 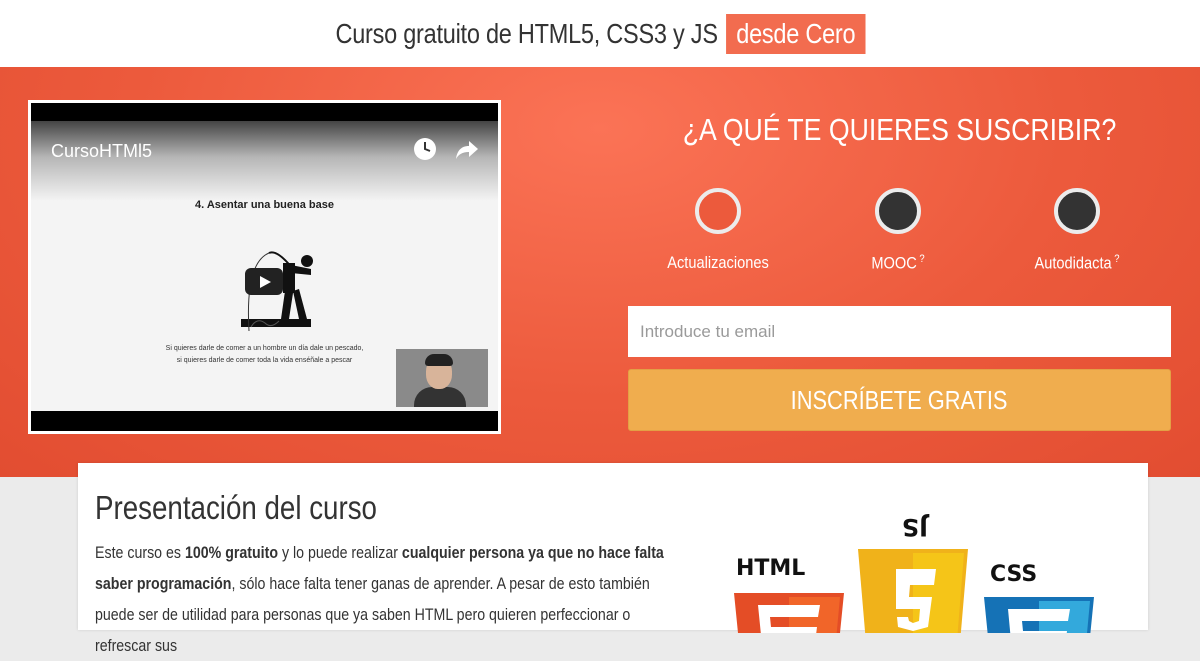 What do you see at coordinates (1077, 211) in the screenshot?
I see `radio-autodidacta` at bounding box center [1077, 211].